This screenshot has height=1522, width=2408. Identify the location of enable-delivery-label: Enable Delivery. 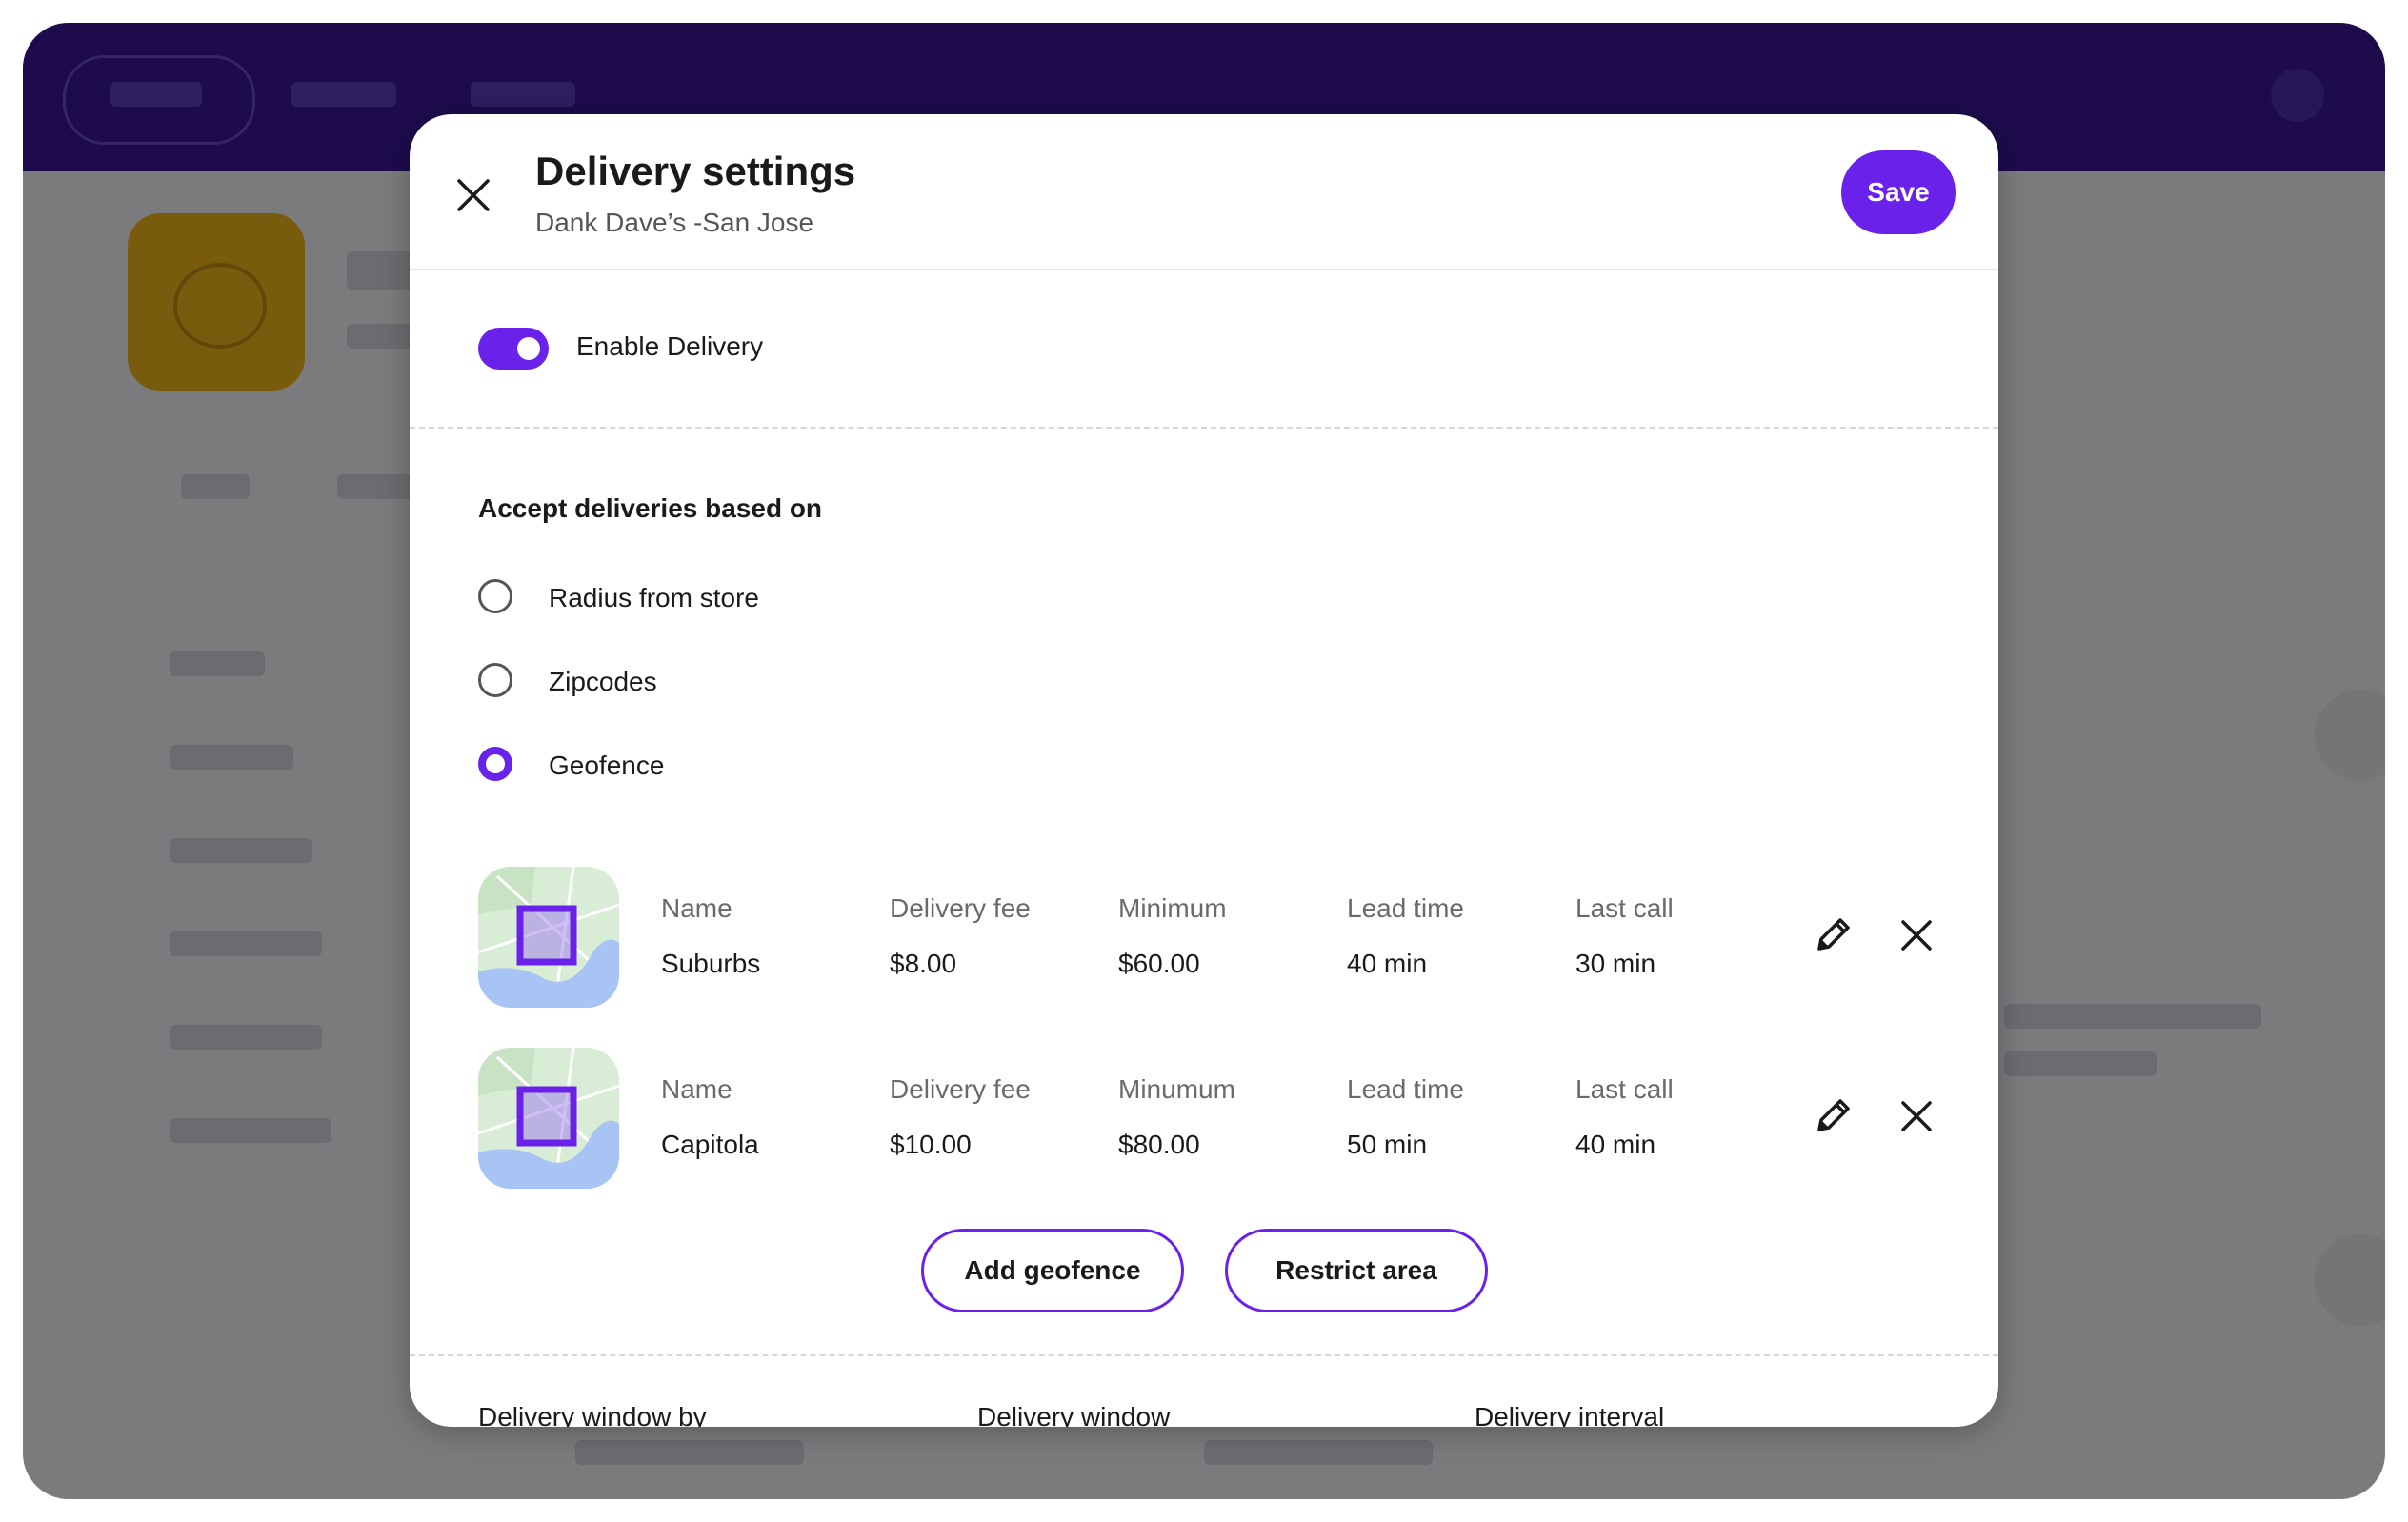
(670, 346).